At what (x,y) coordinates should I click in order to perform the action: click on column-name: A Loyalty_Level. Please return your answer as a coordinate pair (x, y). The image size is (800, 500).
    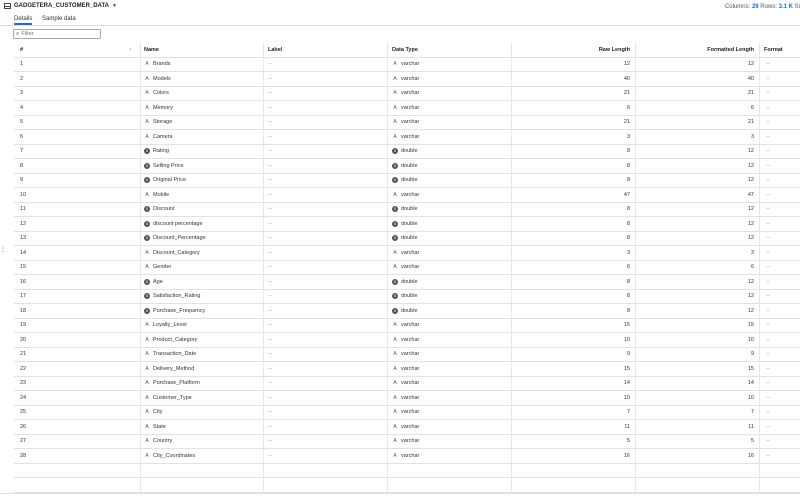
    Looking at the image, I should click on (201, 326).